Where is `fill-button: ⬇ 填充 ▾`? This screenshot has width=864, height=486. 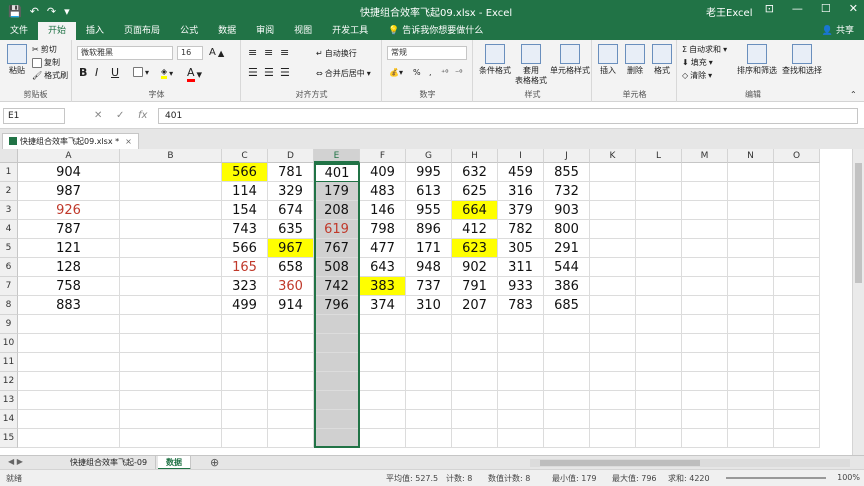 fill-button: ⬇ 填充 ▾ is located at coordinates (697, 62).